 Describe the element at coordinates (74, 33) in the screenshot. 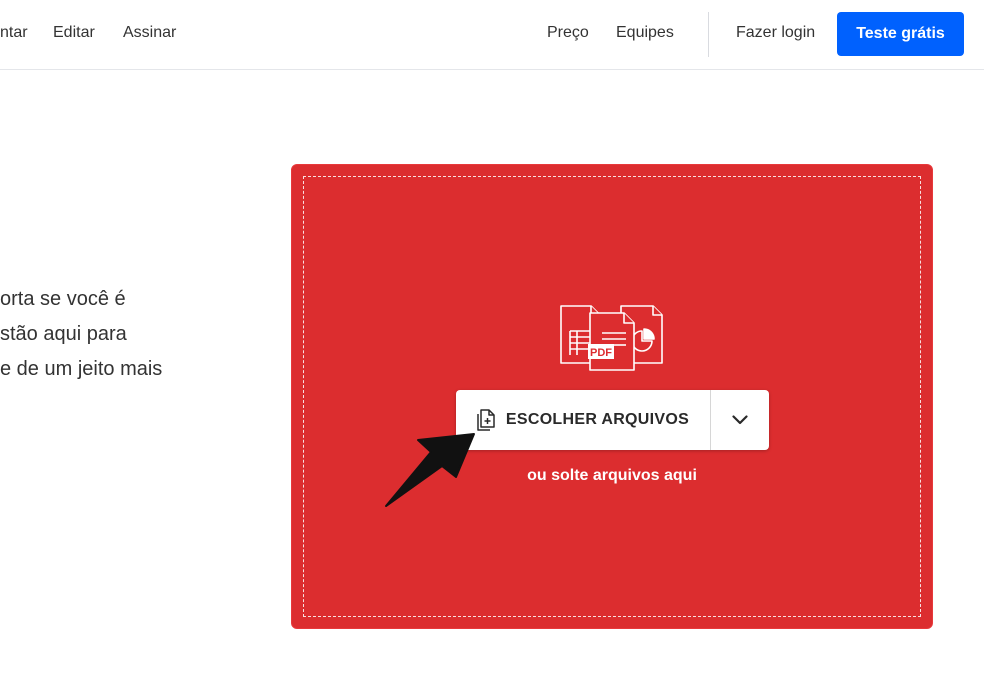

I see `nav-item-editar: Editar` at that location.